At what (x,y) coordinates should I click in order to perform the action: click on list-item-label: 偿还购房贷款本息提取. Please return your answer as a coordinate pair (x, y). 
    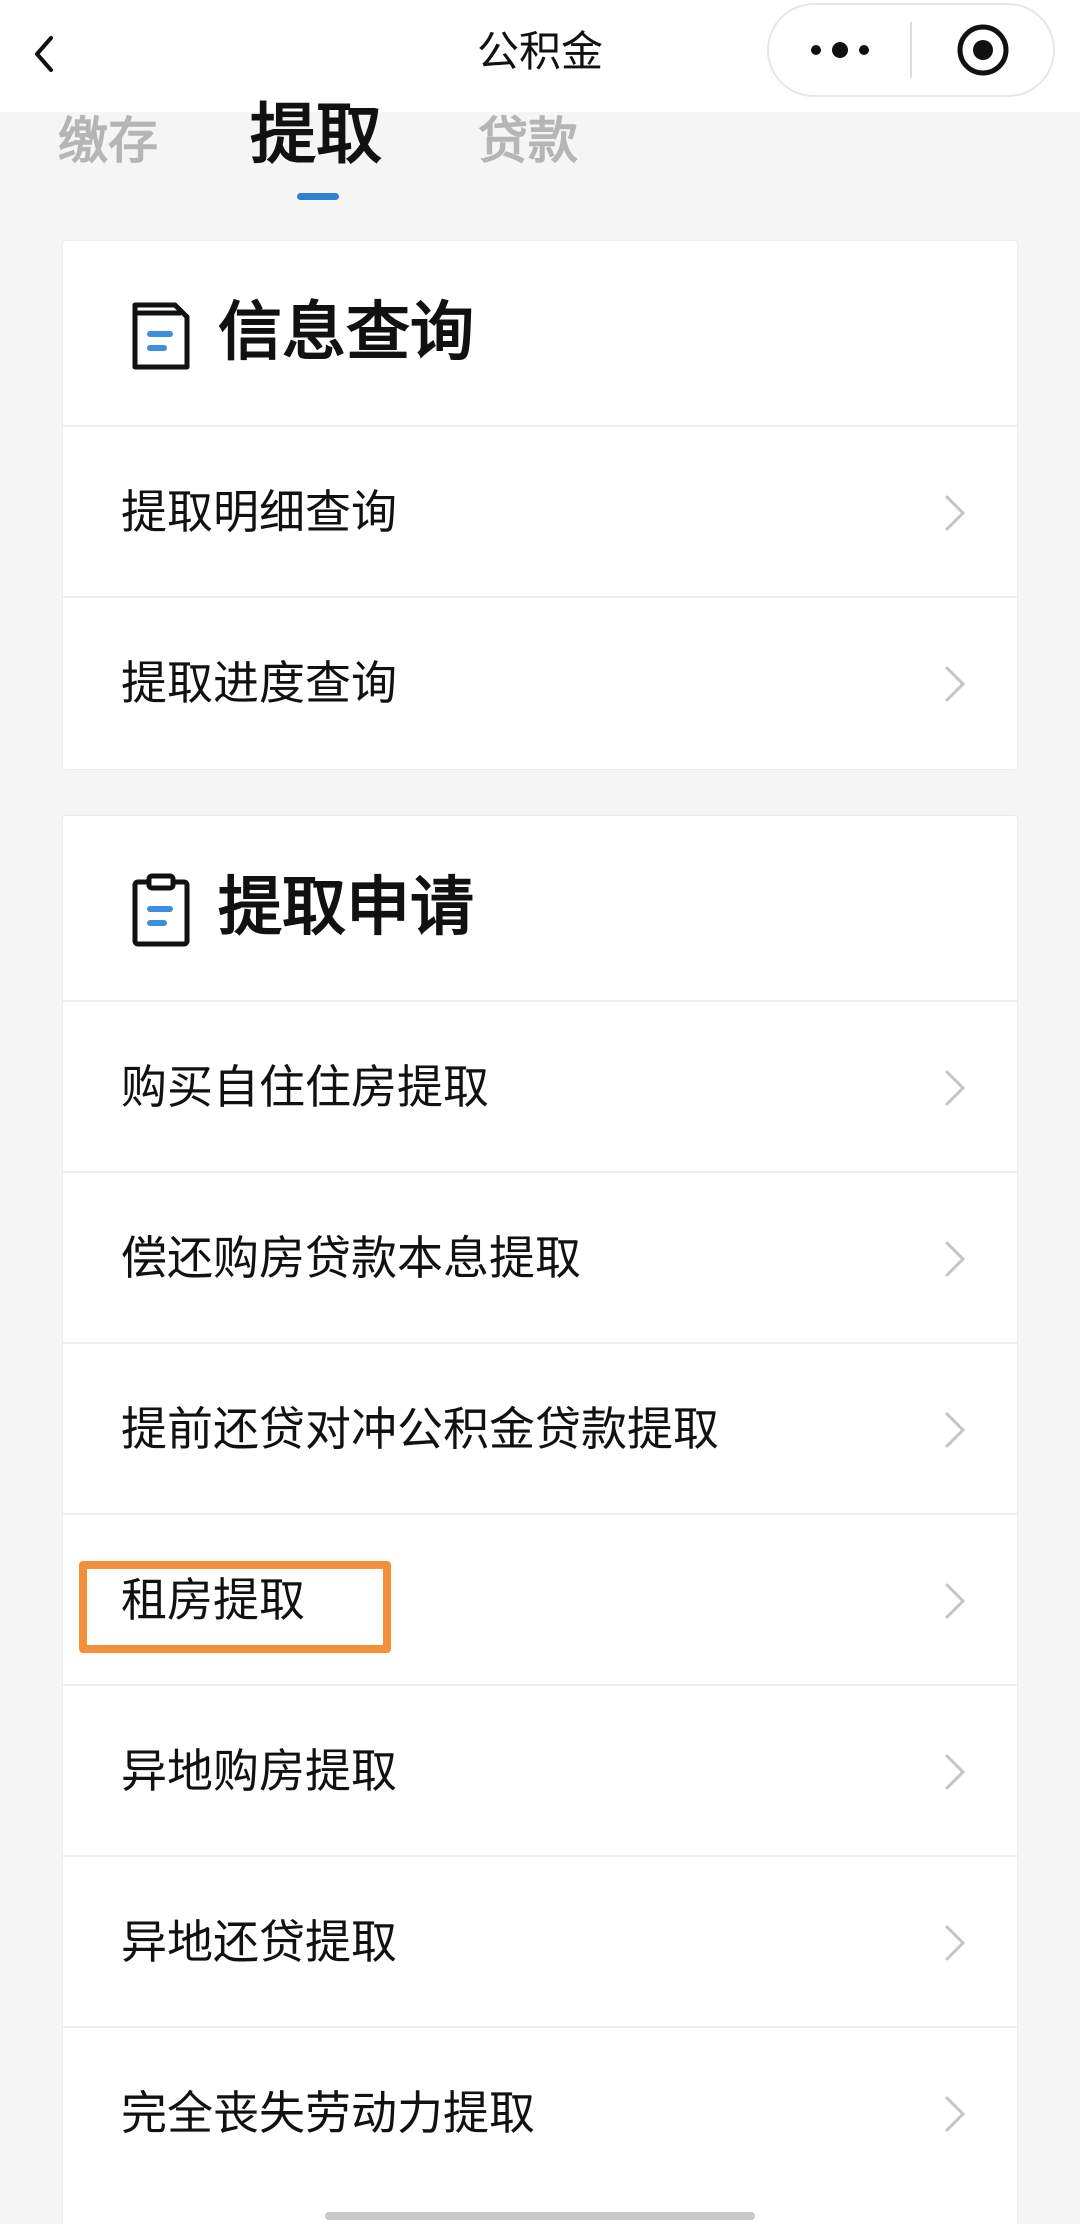
    Looking at the image, I should click on (351, 1258).